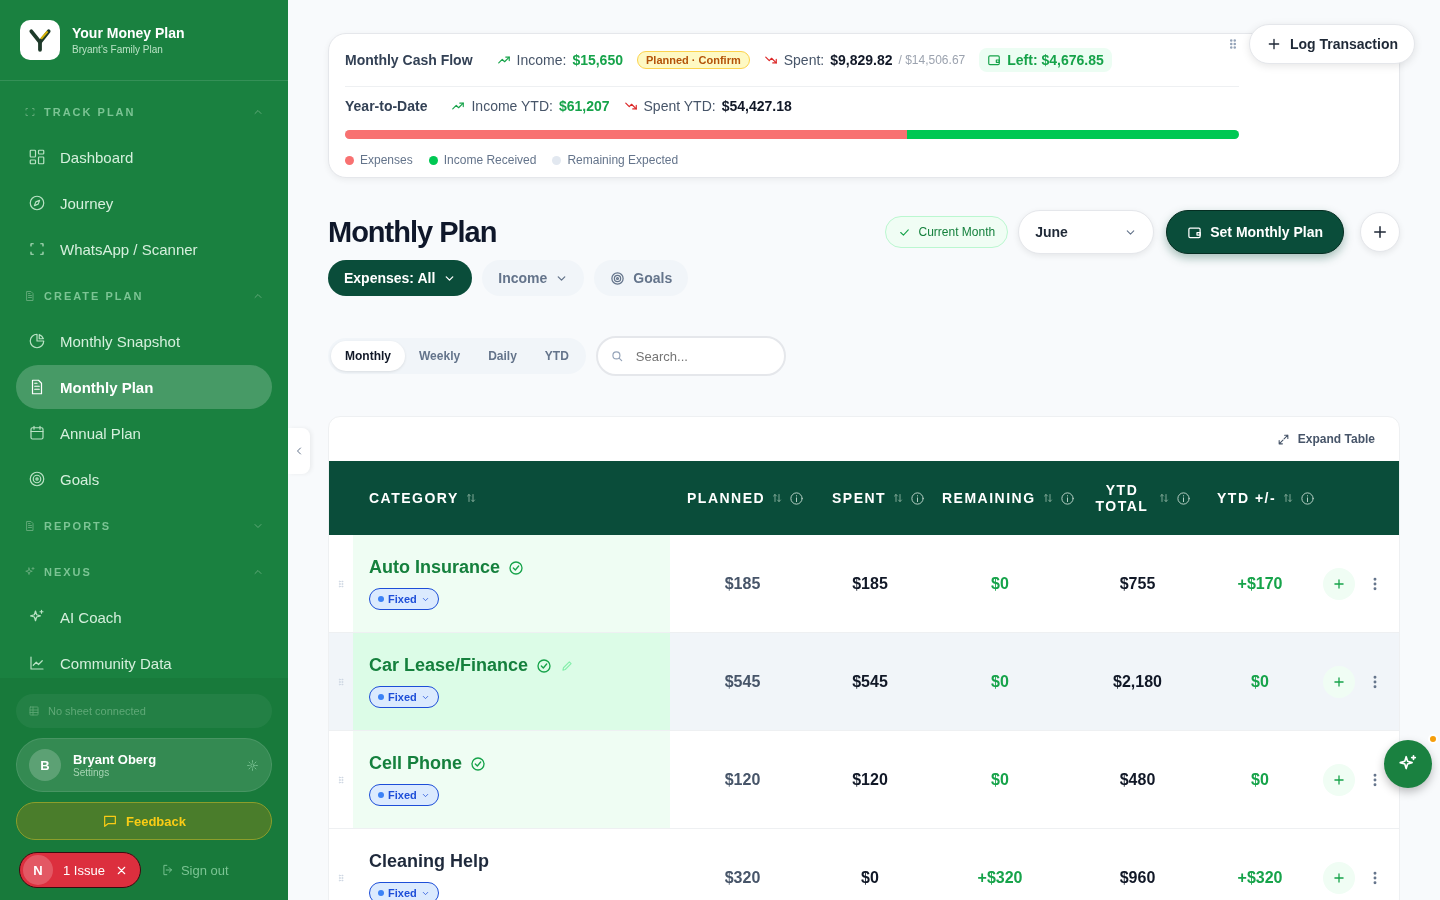  I want to click on category-name: Cleaning Help, so click(429, 861).